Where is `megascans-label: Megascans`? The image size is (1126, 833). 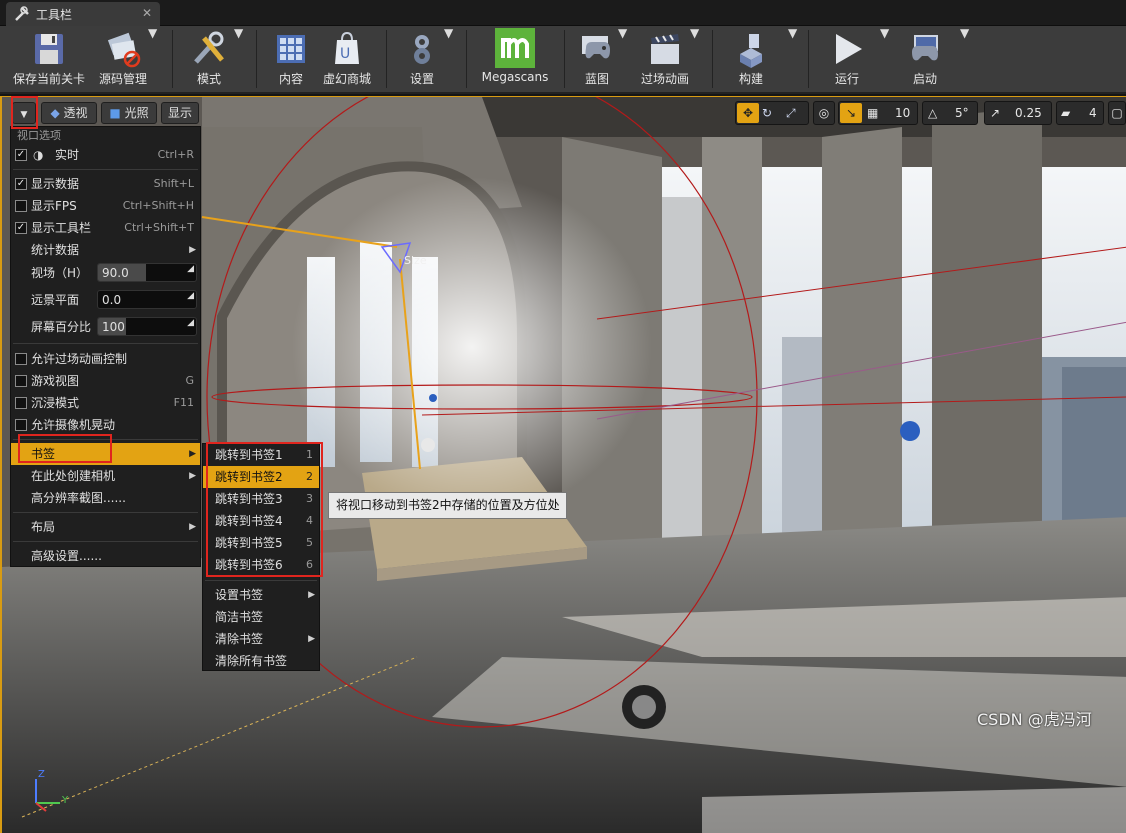 megascans-label: Megascans is located at coordinates (515, 77).